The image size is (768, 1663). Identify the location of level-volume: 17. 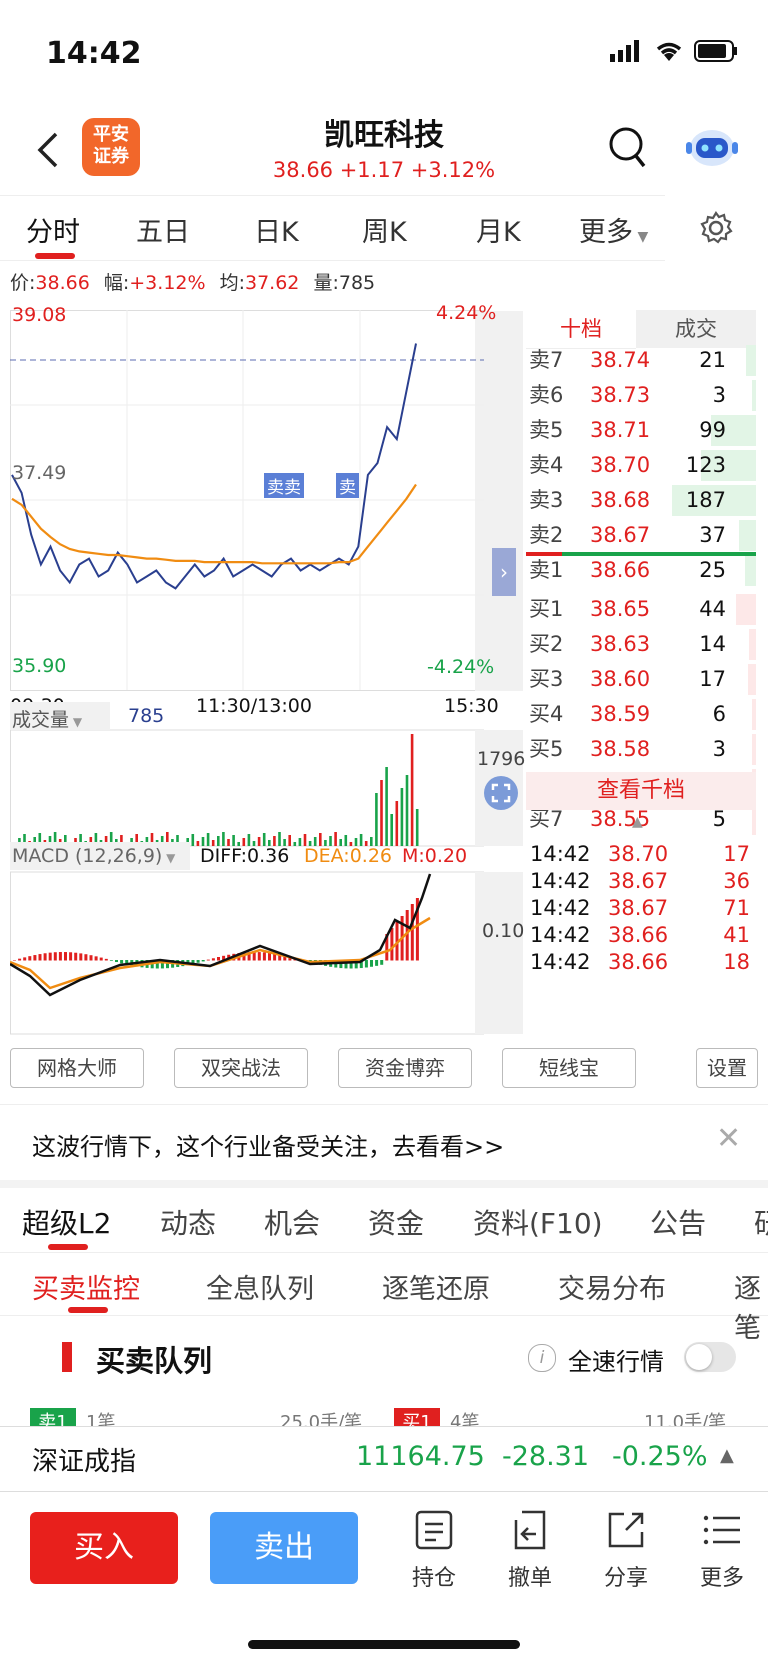
(712, 679).